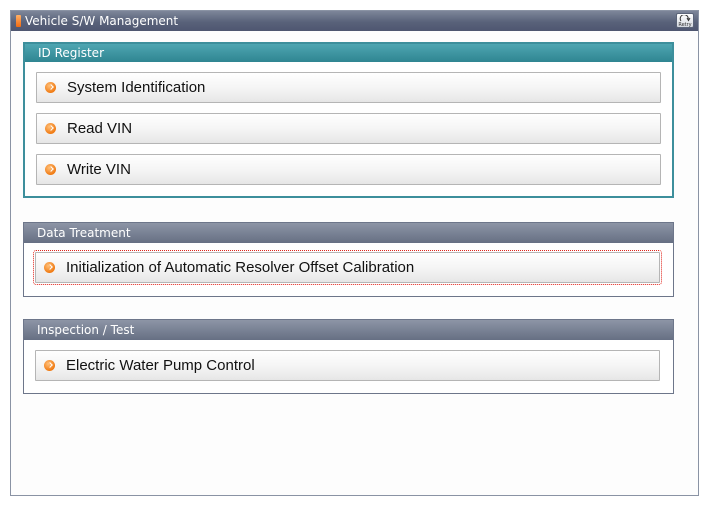 This screenshot has width=710, height=509. Describe the element at coordinates (136, 87) in the screenshot. I see `item-label: System Identification` at that location.